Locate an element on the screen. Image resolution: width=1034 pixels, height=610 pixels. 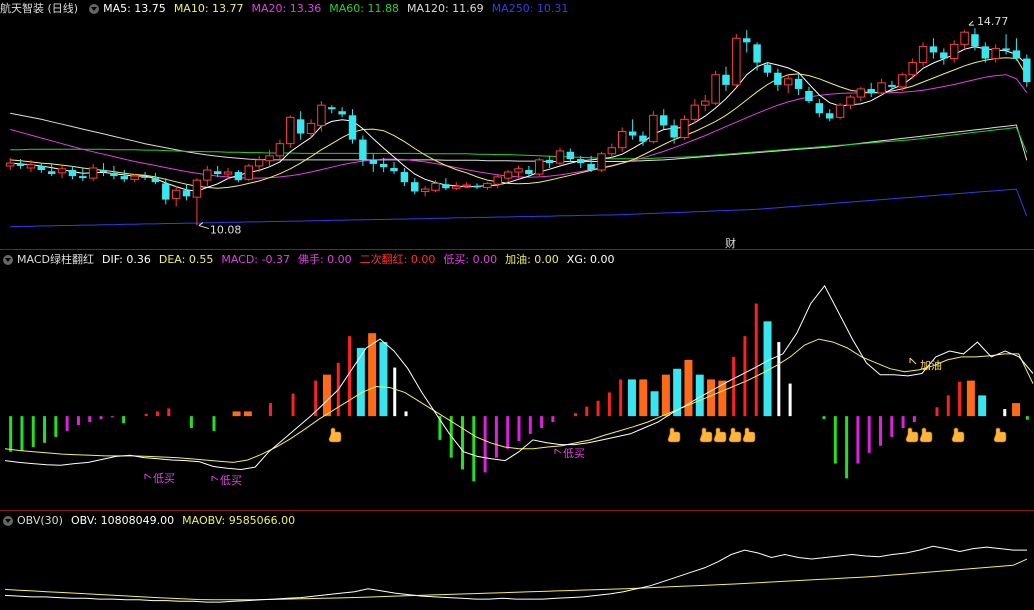
indicator-label: 佛手: 0.00 is located at coordinates (324, 259).